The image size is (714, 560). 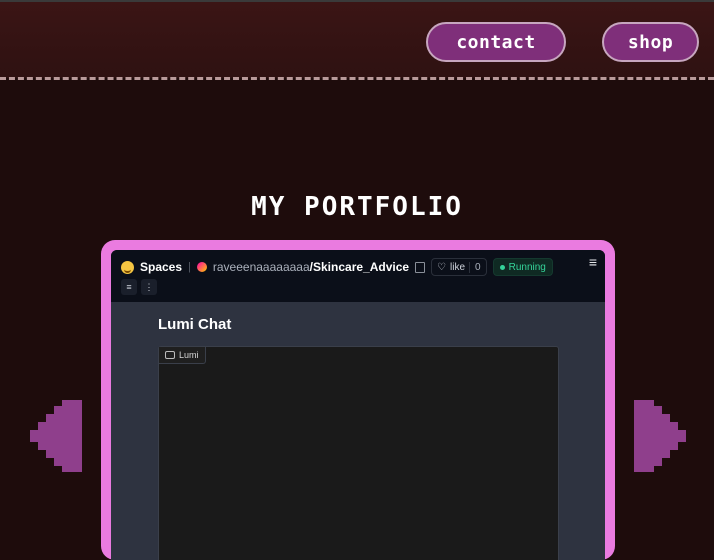 I want to click on copy-icon, so click(x=420, y=267).